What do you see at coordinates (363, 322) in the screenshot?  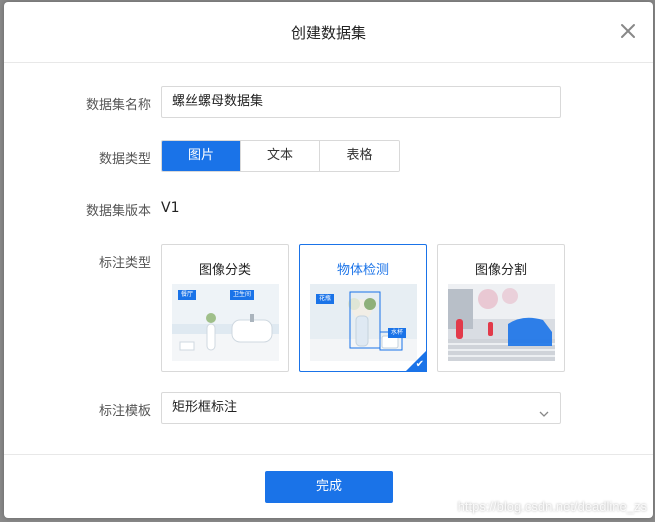 I see `detection-thumbnail: 花瓶 水杯` at bounding box center [363, 322].